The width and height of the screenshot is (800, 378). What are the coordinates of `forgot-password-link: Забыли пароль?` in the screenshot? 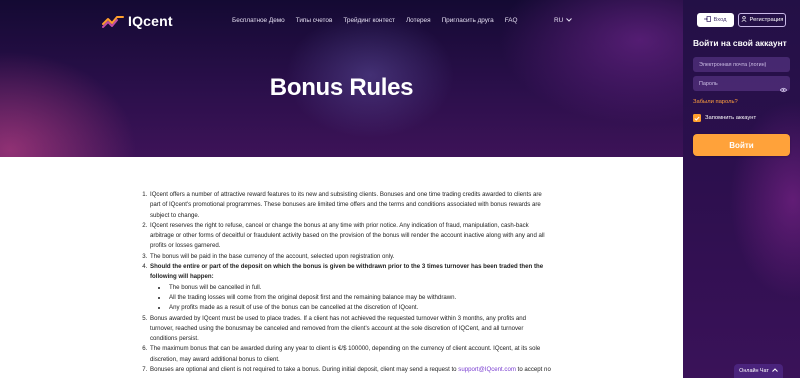 It's located at (715, 102).